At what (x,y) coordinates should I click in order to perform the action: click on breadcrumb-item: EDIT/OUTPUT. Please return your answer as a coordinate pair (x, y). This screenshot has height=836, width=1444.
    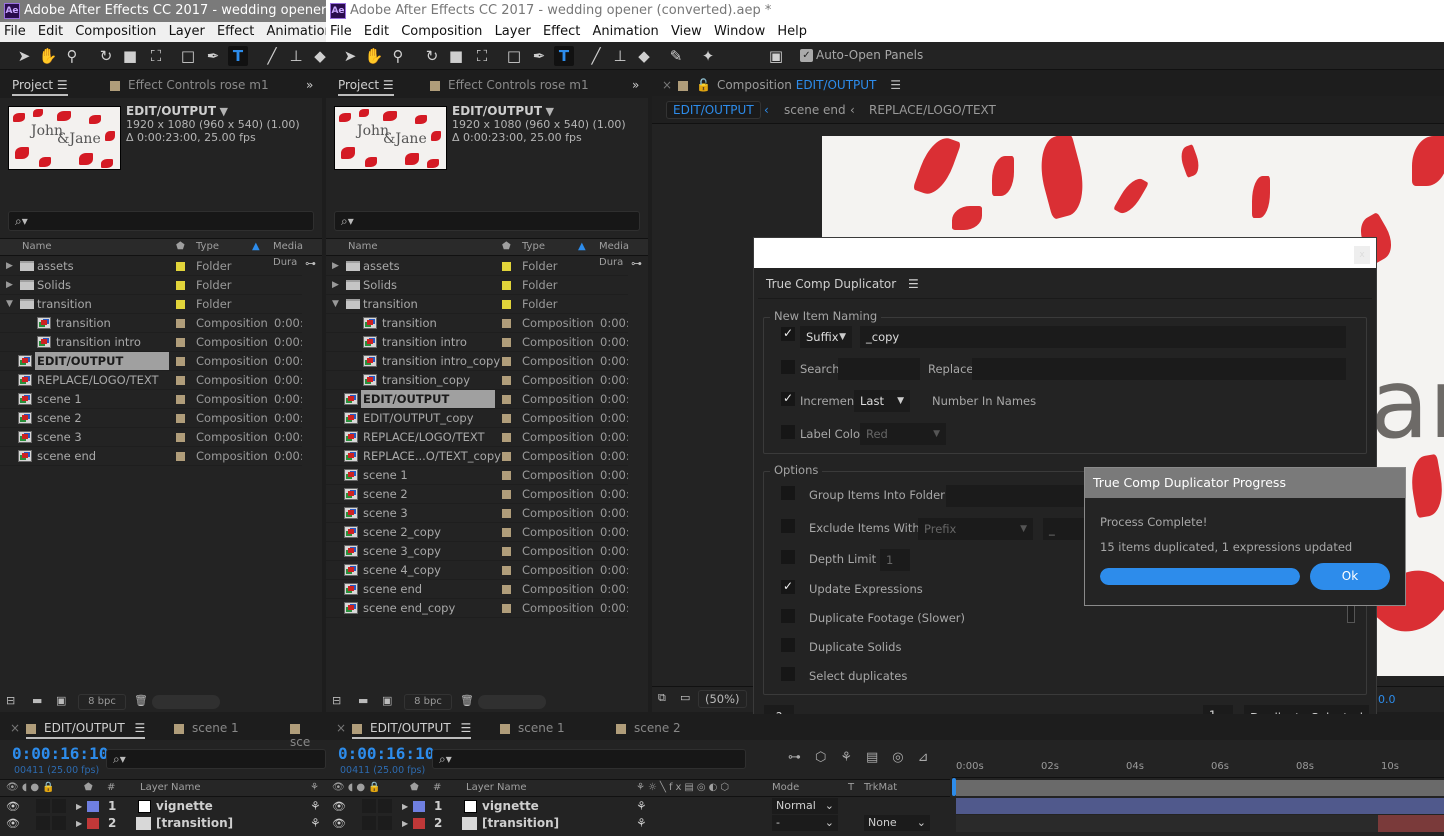
    Looking at the image, I should click on (713, 110).